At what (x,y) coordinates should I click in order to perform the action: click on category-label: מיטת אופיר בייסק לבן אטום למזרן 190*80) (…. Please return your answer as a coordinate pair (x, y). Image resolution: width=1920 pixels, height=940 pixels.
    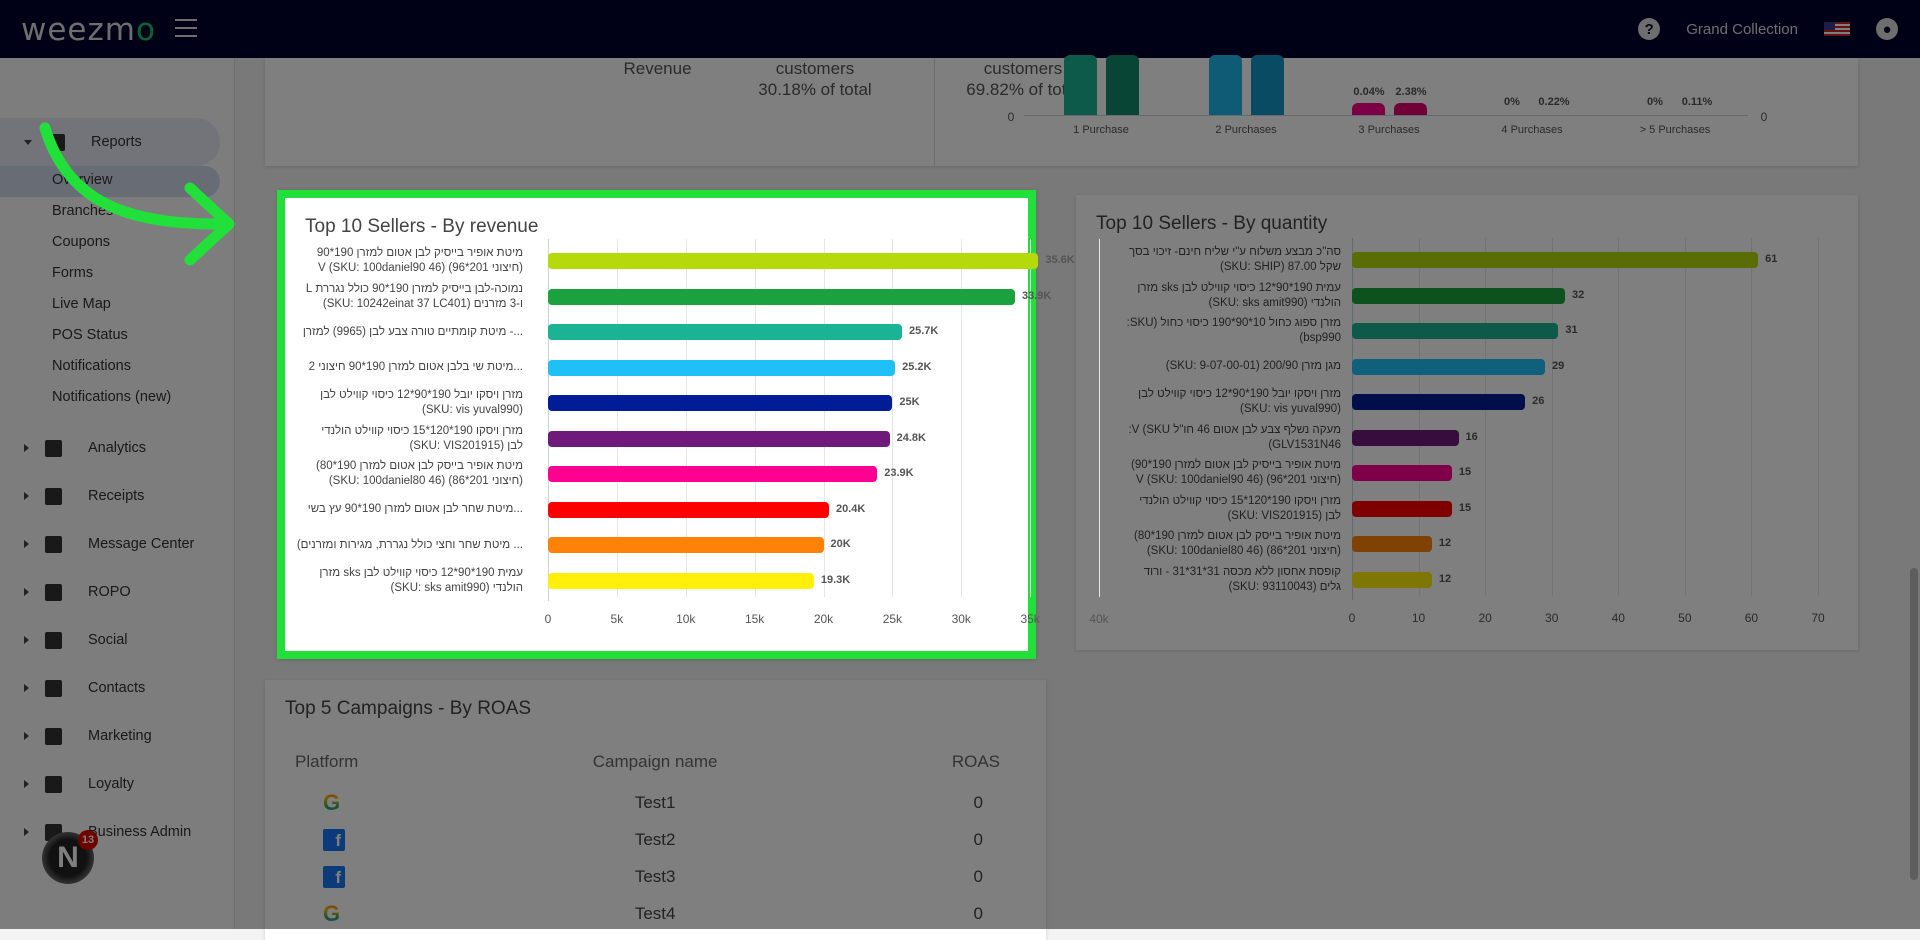
    Looking at the image, I should click on (419, 474).